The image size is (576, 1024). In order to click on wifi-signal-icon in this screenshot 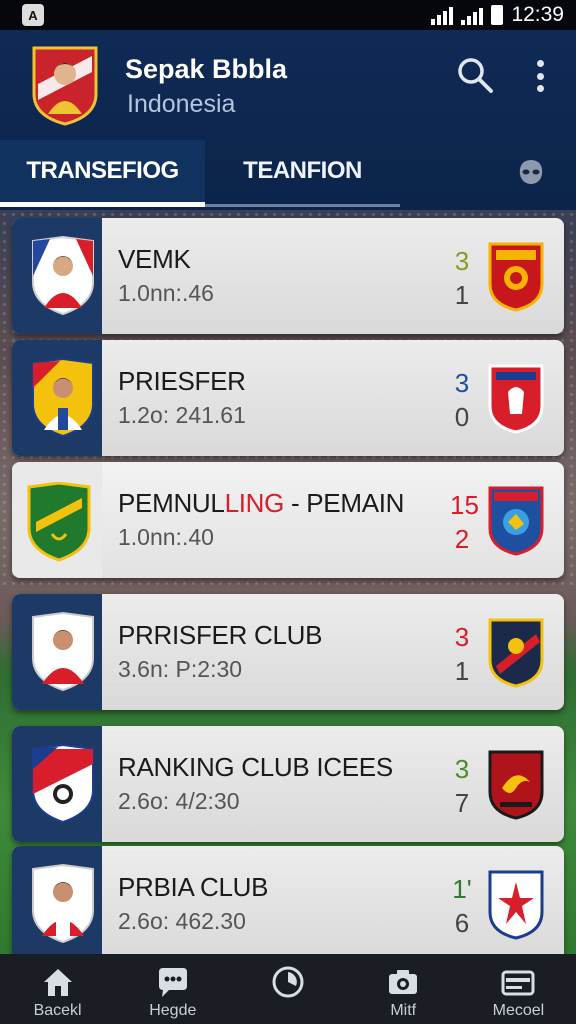, I will do `click(442, 15)`.